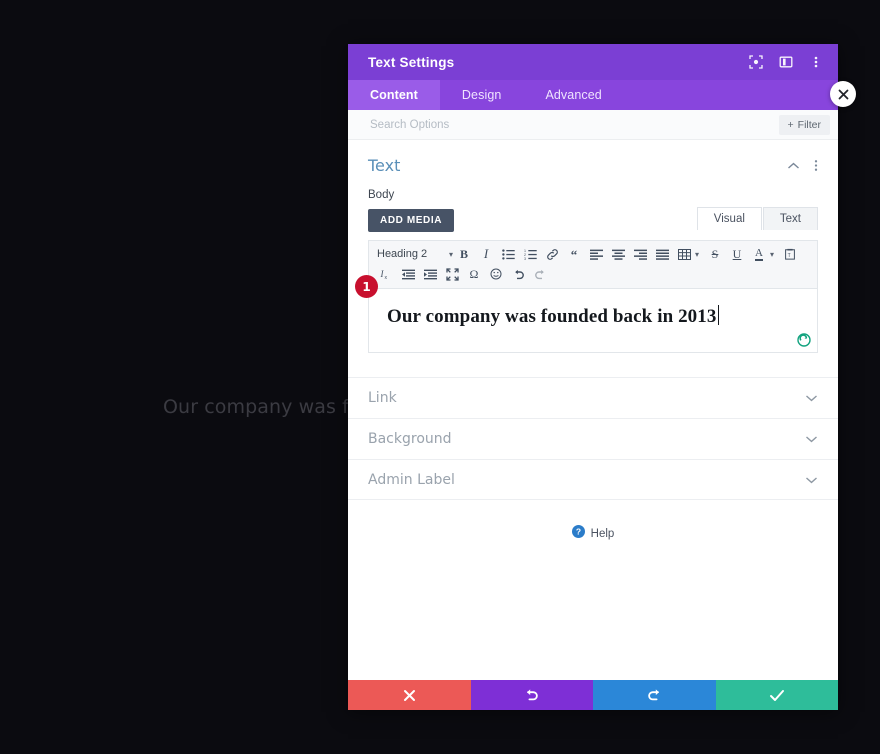 The image size is (880, 754). I want to click on modal-header-icons, so click(786, 62).